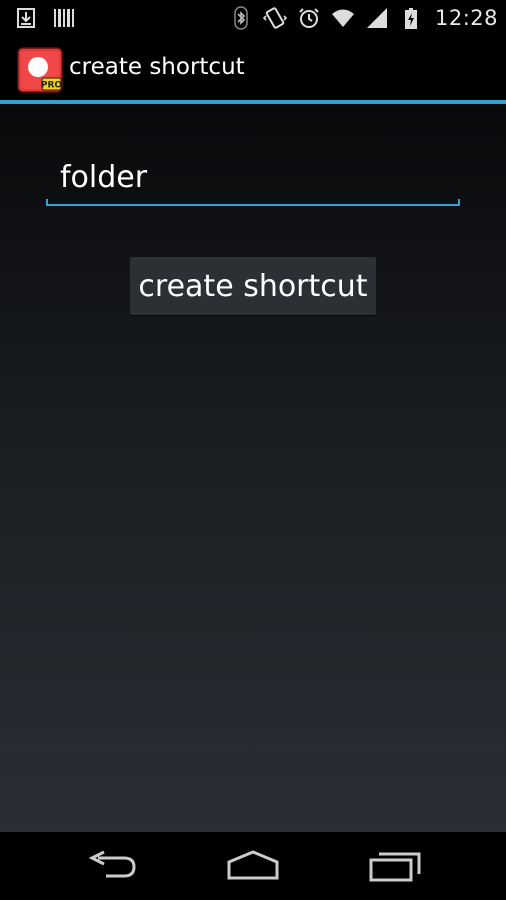  Describe the element at coordinates (112, 866) in the screenshot. I see `back-icon` at that location.